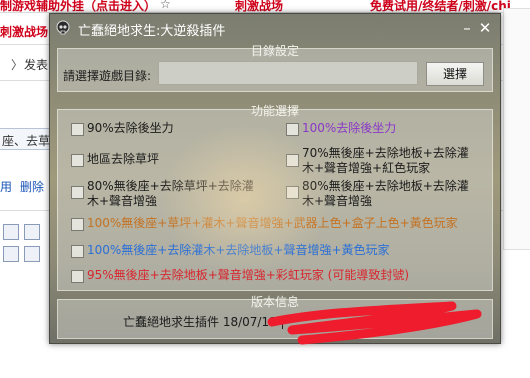 The width and height of the screenshot is (530, 378). I want to click on option-combo-80-floor: 80%無後座+去除地板+去除灌 木+聲音增強, so click(385, 194).